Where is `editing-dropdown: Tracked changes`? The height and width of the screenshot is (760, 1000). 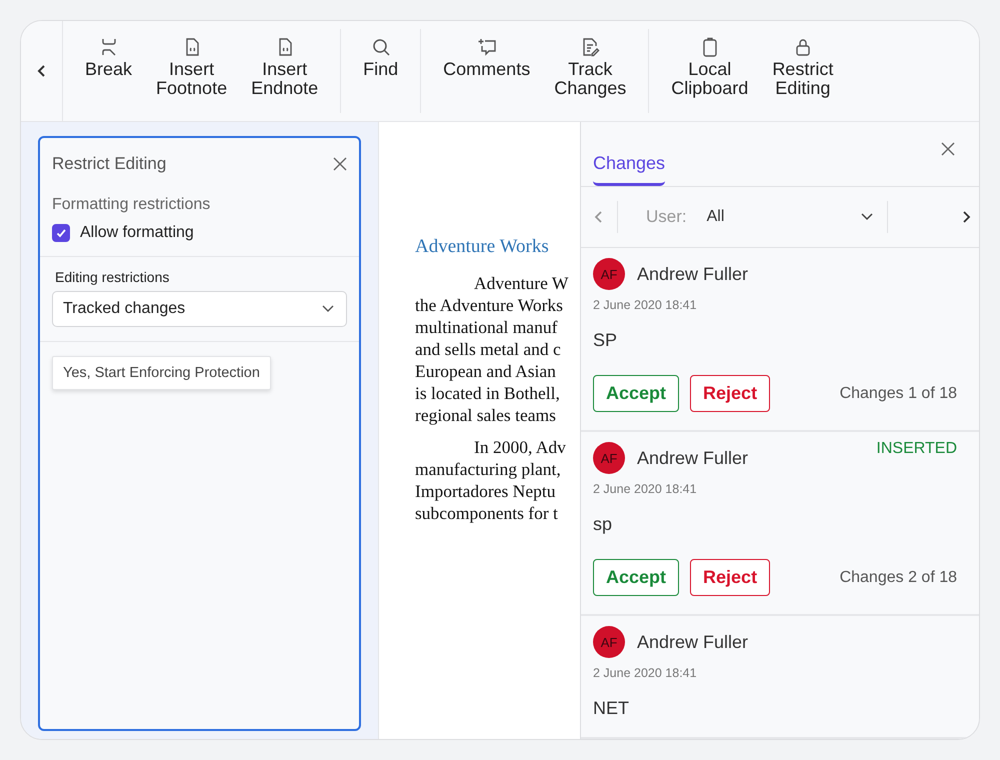 editing-dropdown: Tracked changes is located at coordinates (199, 309).